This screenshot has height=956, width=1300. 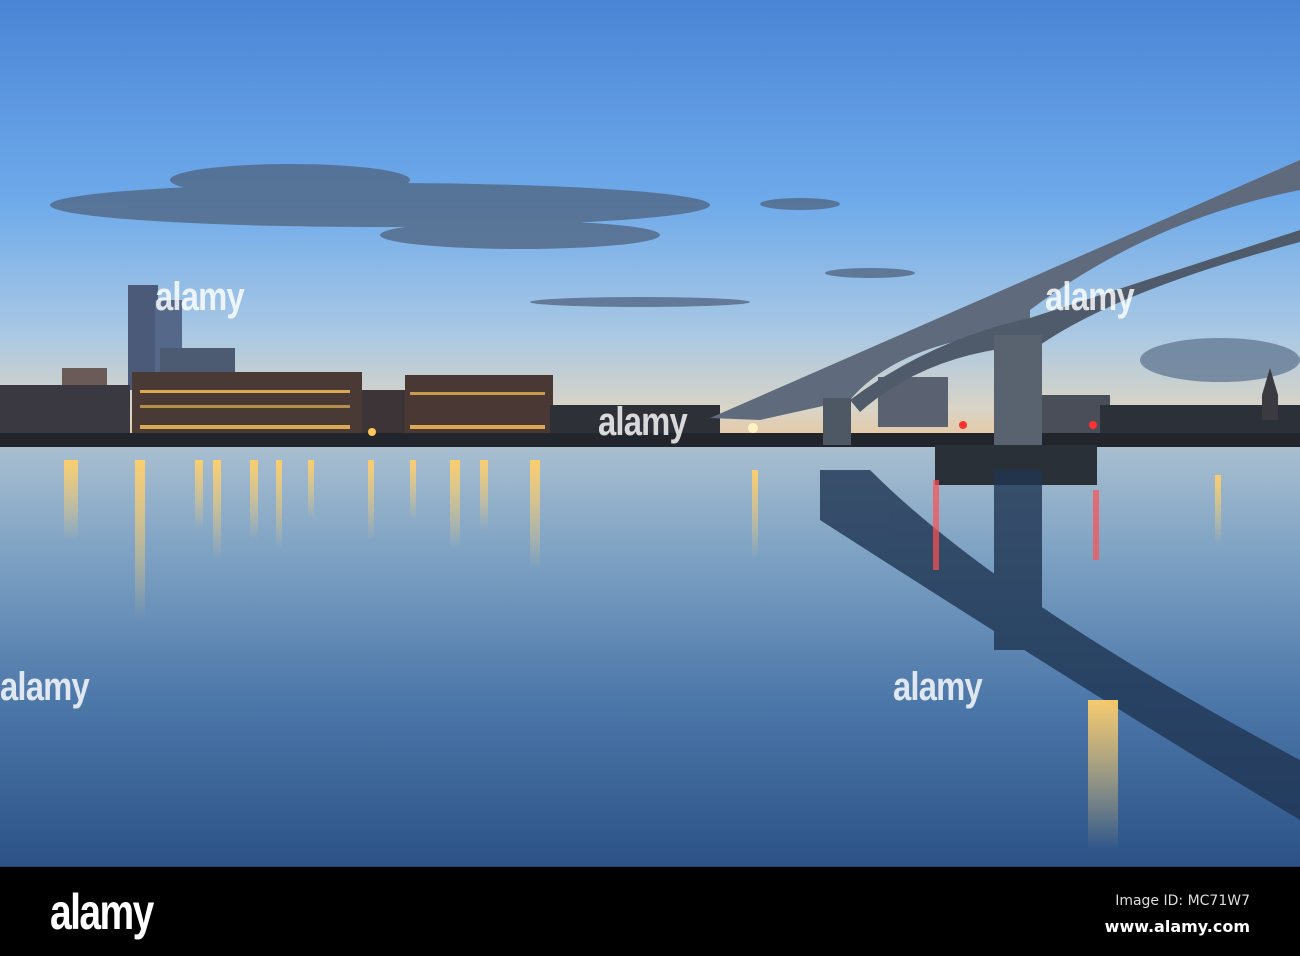 I want to click on alamy-logo: alamy, so click(x=102, y=912).